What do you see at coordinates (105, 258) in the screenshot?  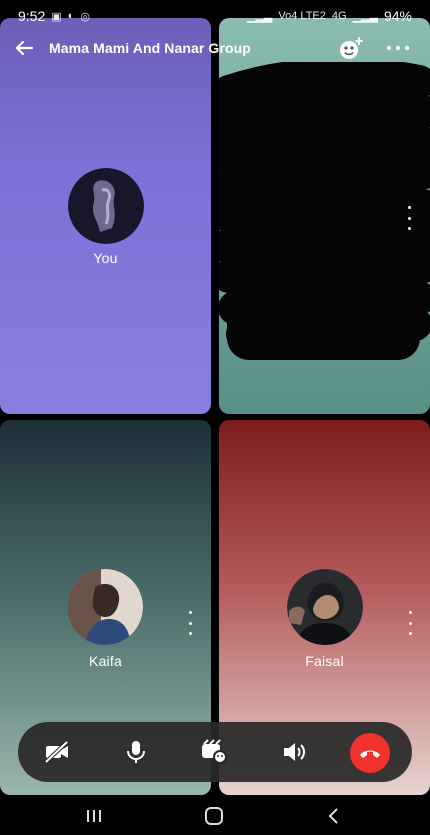 I see `participant-name-you: You` at bounding box center [105, 258].